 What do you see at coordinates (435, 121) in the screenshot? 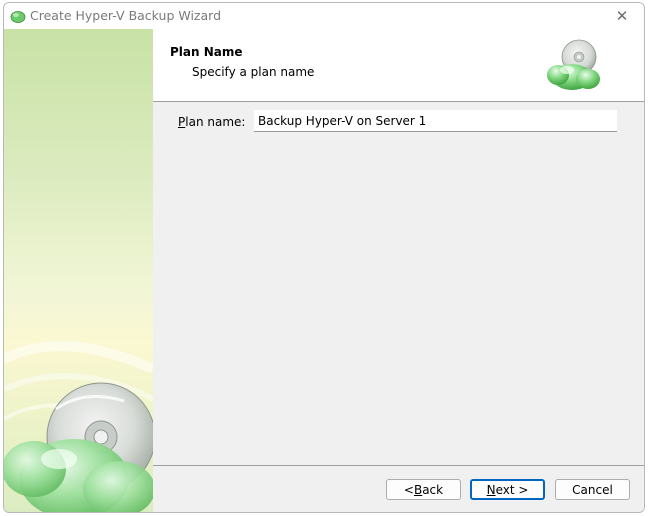
I see `plan-name-input` at bounding box center [435, 121].